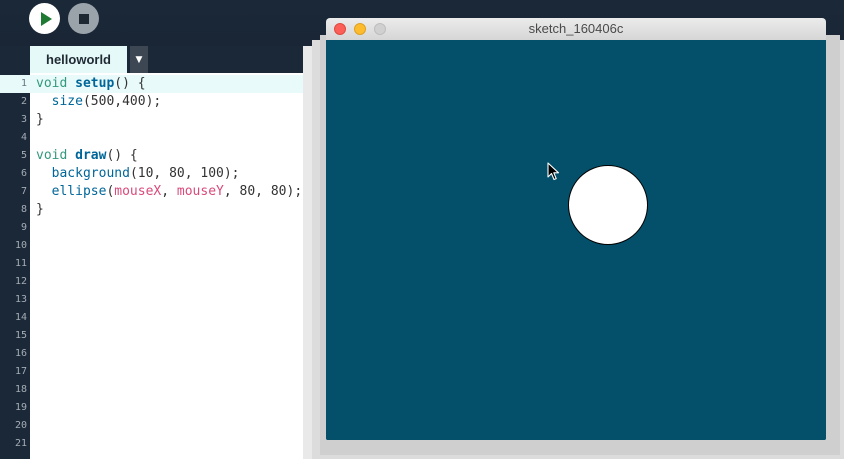  What do you see at coordinates (608, 205) in the screenshot?
I see `ellipse-shape` at bounding box center [608, 205].